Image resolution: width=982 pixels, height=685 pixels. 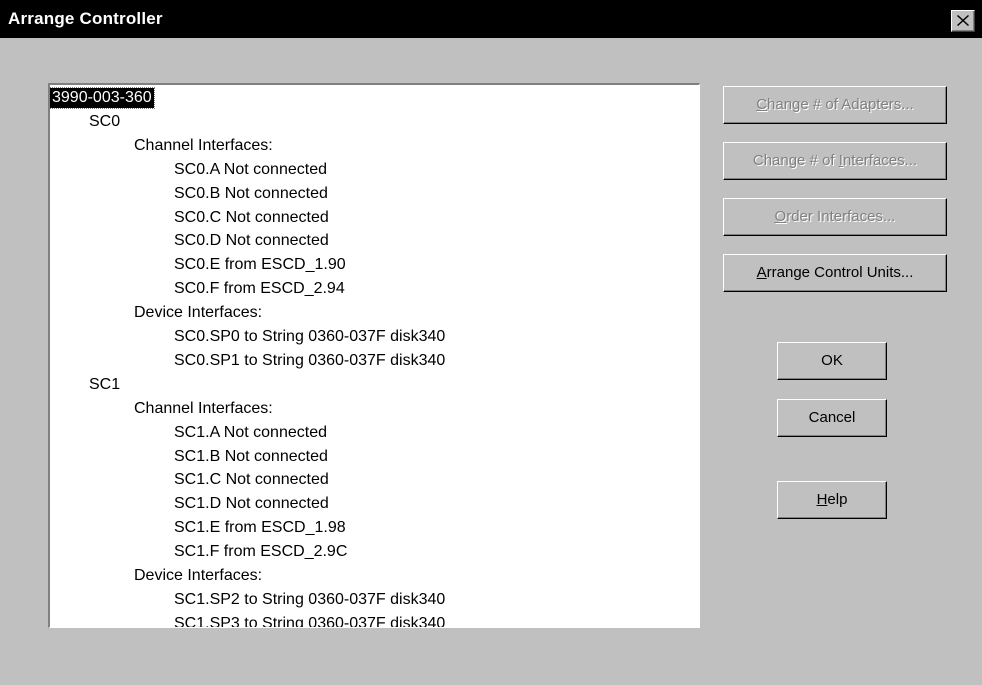 What do you see at coordinates (832, 500) in the screenshot?
I see `help-button: Help` at bounding box center [832, 500].